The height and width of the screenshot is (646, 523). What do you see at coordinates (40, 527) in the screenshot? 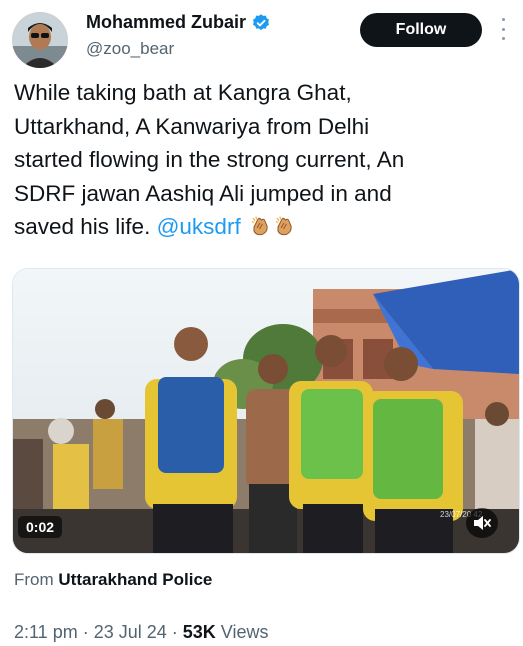
I see `video-duration: 0:02` at bounding box center [40, 527].